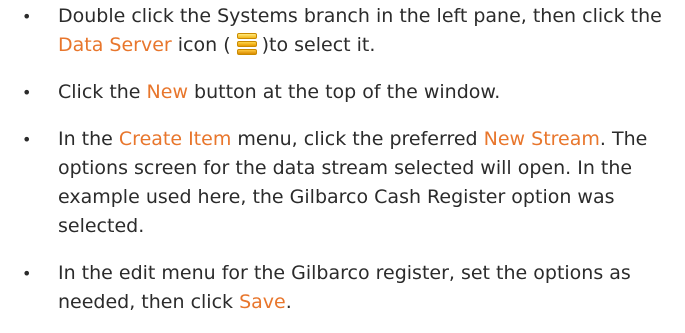 The width and height of the screenshot is (685, 333). What do you see at coordinates (167, 92) in the screenshot?
I see `new-button-link: New` at bounding box center [167, 92].